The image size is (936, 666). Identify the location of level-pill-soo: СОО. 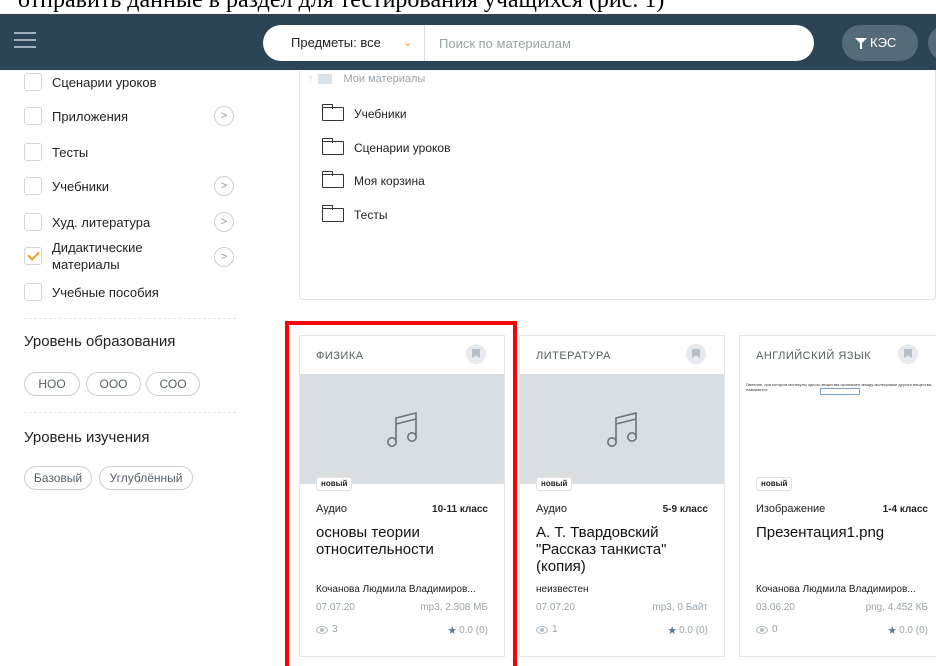
(173, 384).